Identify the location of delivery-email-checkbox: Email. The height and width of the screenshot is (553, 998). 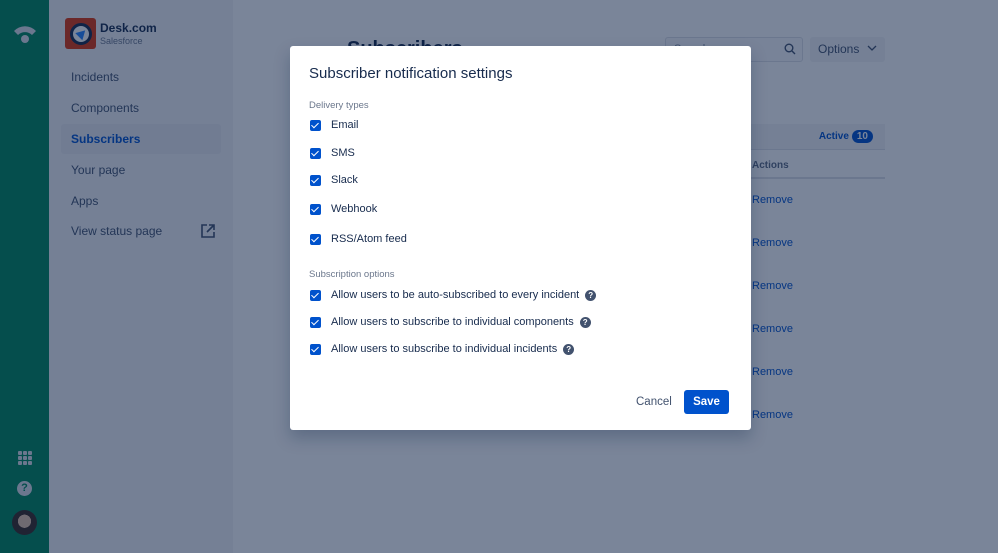
(334, 125).